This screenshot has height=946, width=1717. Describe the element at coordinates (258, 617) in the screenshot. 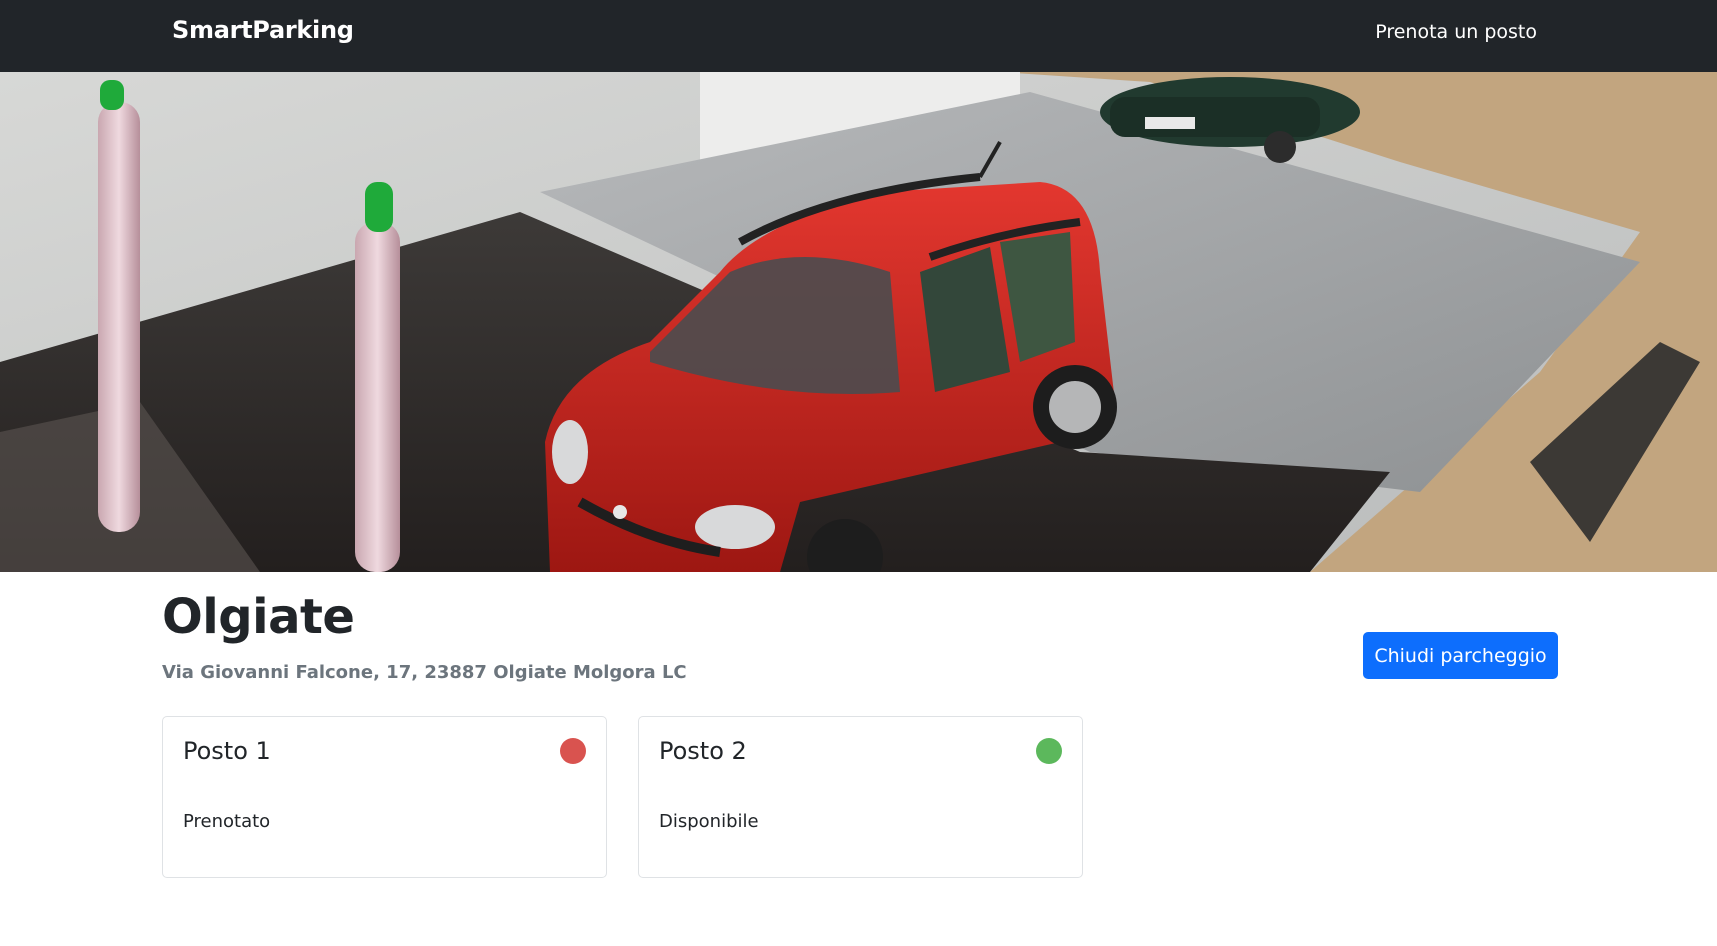

I see `page-title: Olgiate` at that location.